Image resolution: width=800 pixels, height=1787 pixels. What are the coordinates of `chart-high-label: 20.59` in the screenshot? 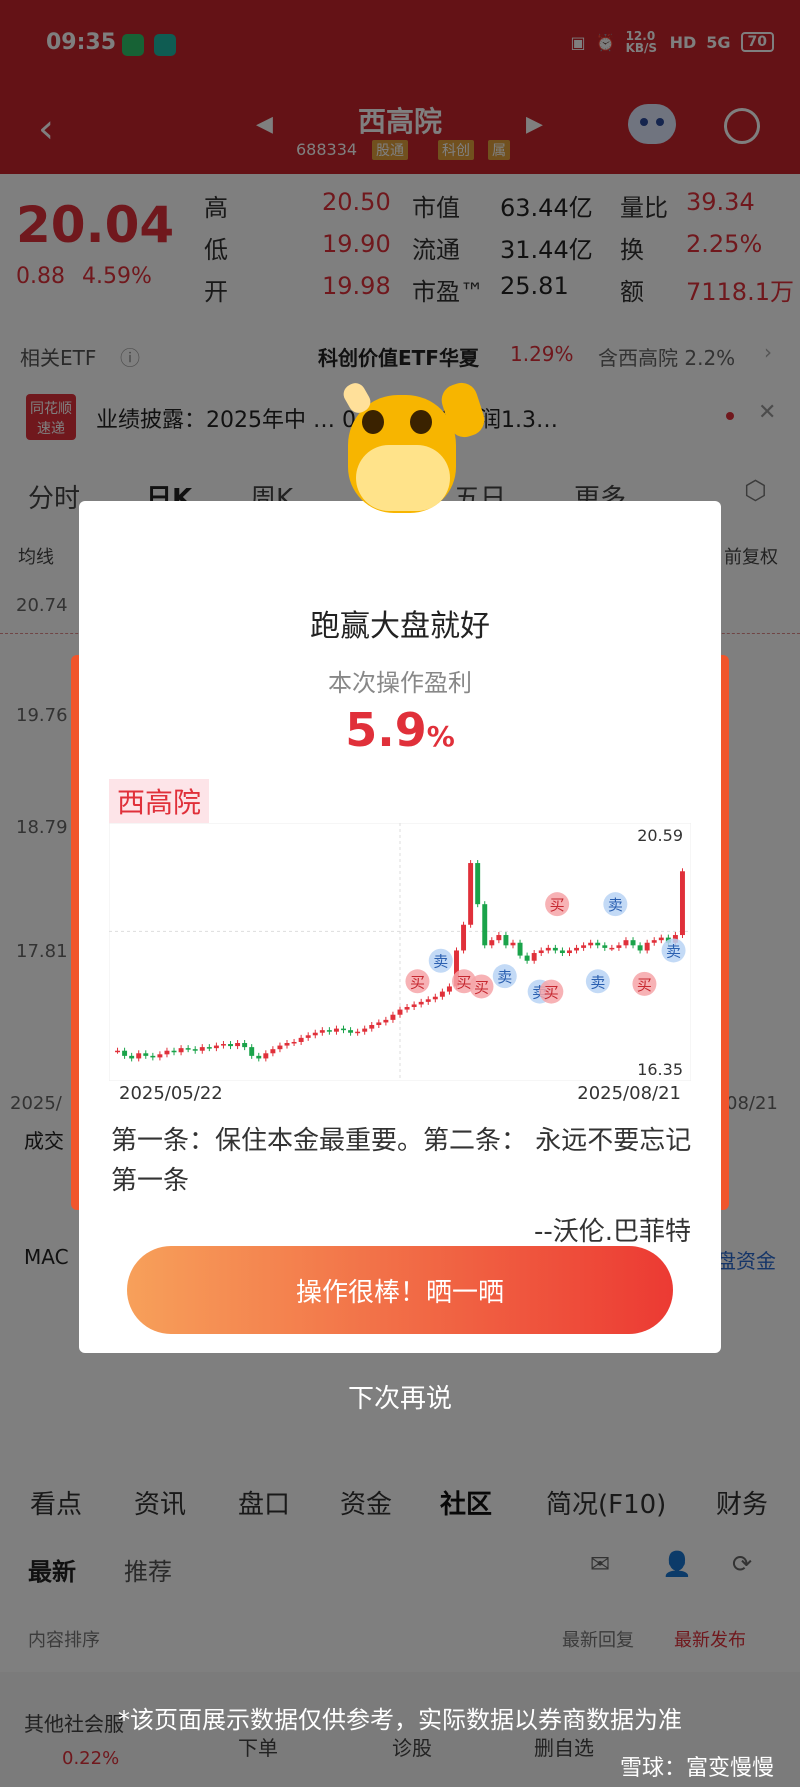 It's located at (660, 835).